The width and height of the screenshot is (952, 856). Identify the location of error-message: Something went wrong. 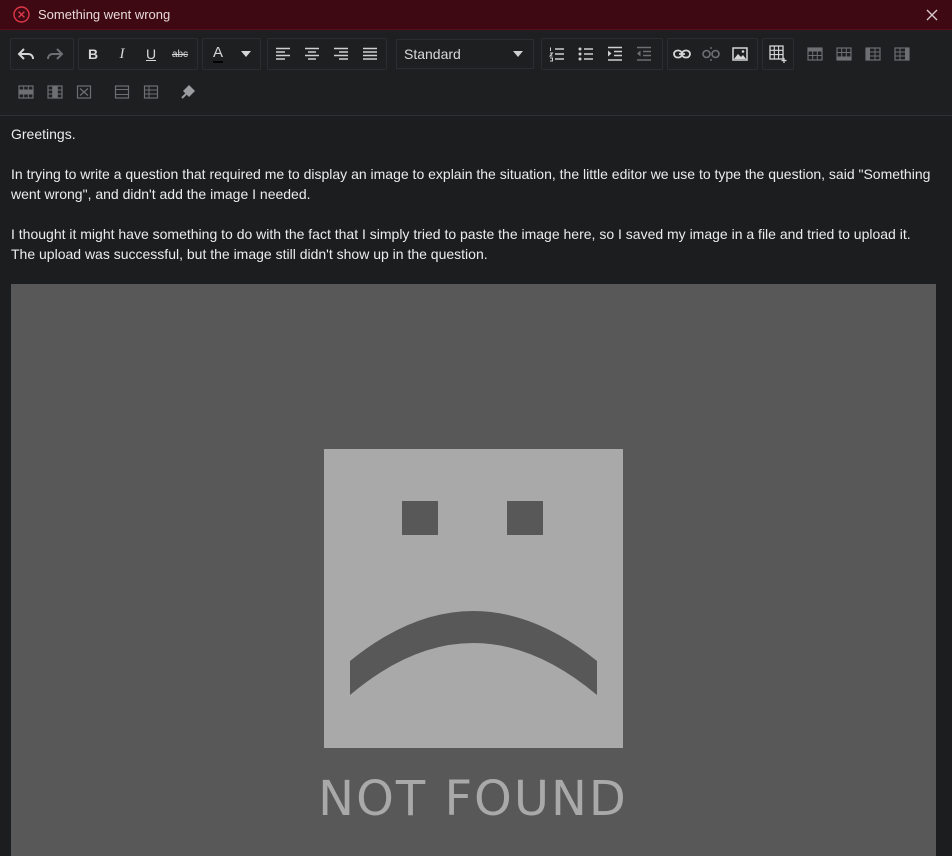
(104, 14).